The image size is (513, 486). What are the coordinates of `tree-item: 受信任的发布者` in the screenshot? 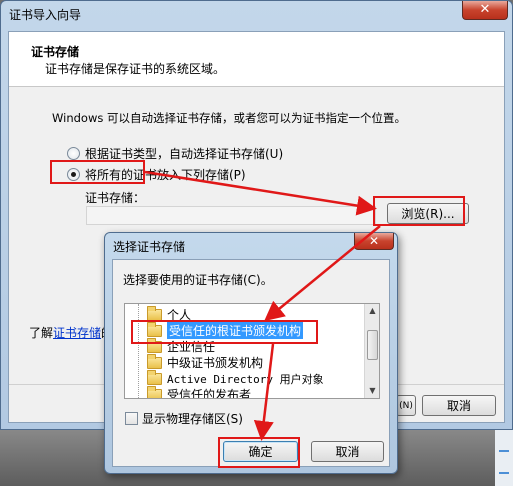 It's located at (199, 392).